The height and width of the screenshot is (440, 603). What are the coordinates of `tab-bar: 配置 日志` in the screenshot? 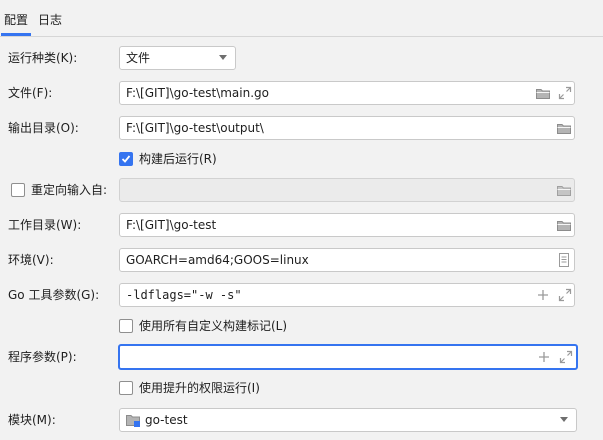 It's located at (301, 18).